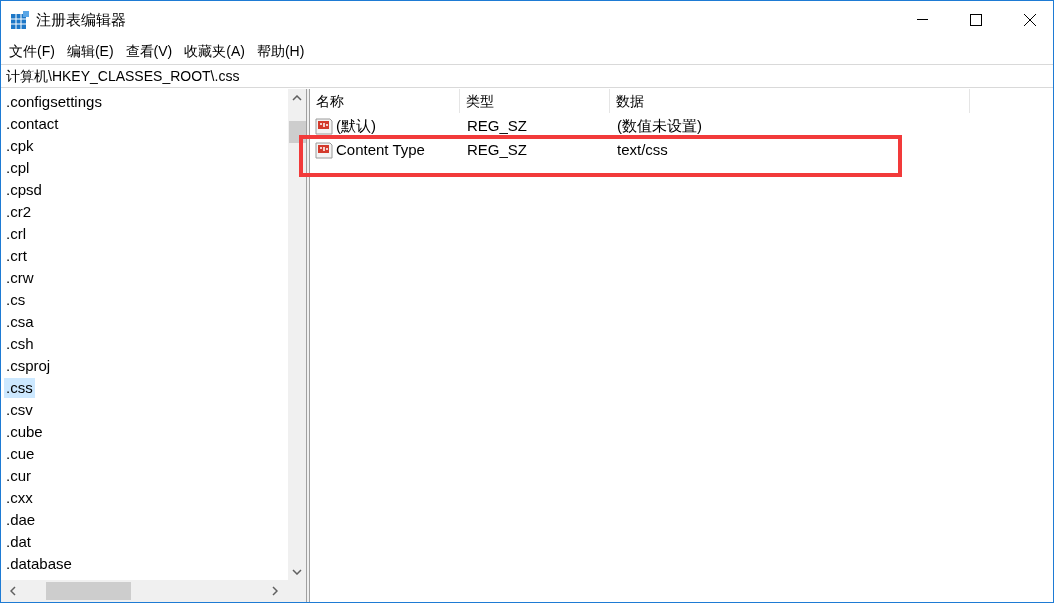 The image size is (1054, 603). What do you see at coordinates (88, 591) in the screenshot?
I see `scroll-thumb` at bounding box center [88, 591].